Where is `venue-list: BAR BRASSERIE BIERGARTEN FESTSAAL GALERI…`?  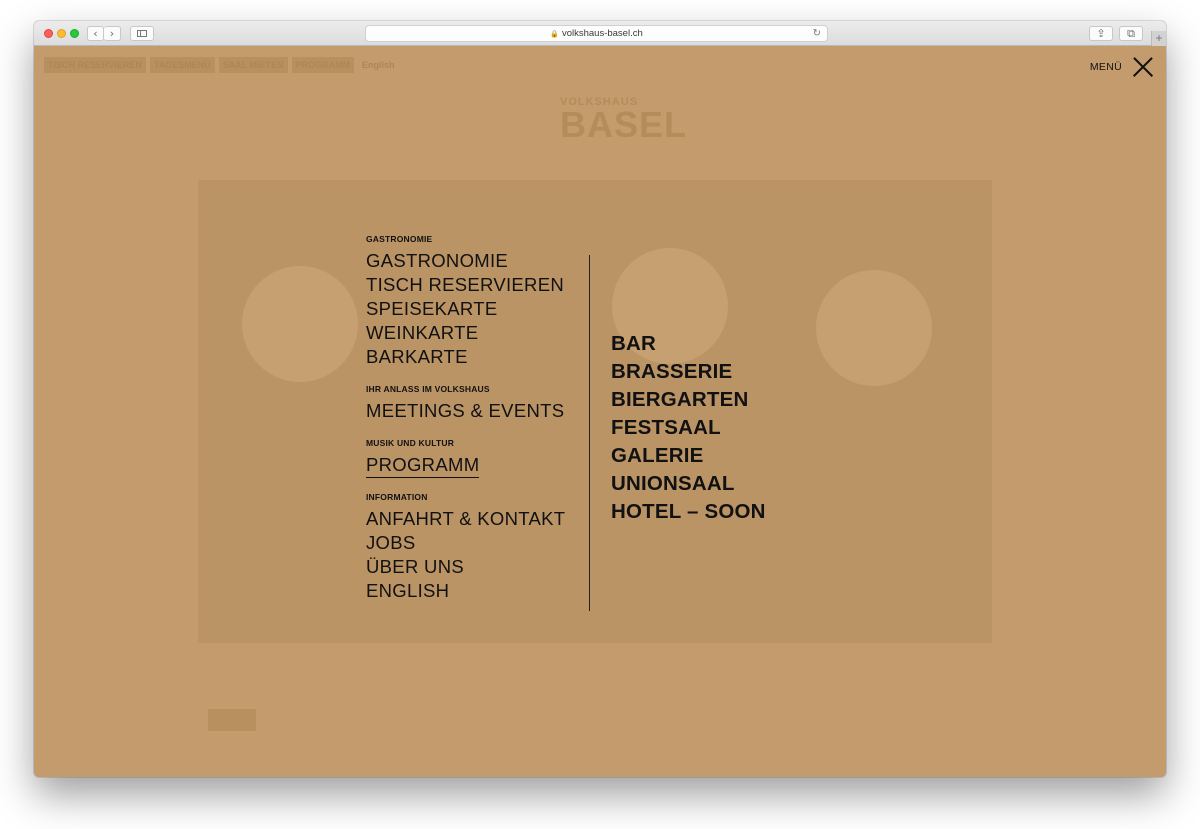
venue-list: BAR BRASSERIE BIERGARTEN FESTSAAL GALERI… is located at coordinates (688, 428).